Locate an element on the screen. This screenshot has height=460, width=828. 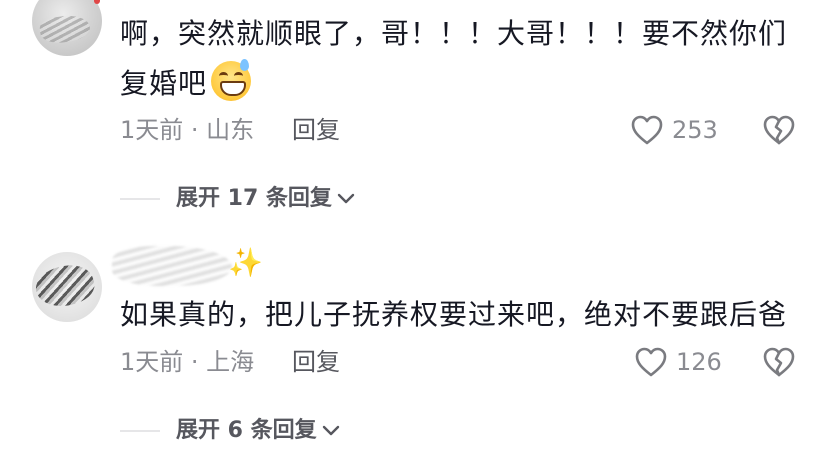
avatar is located at coordinates (67, 287).